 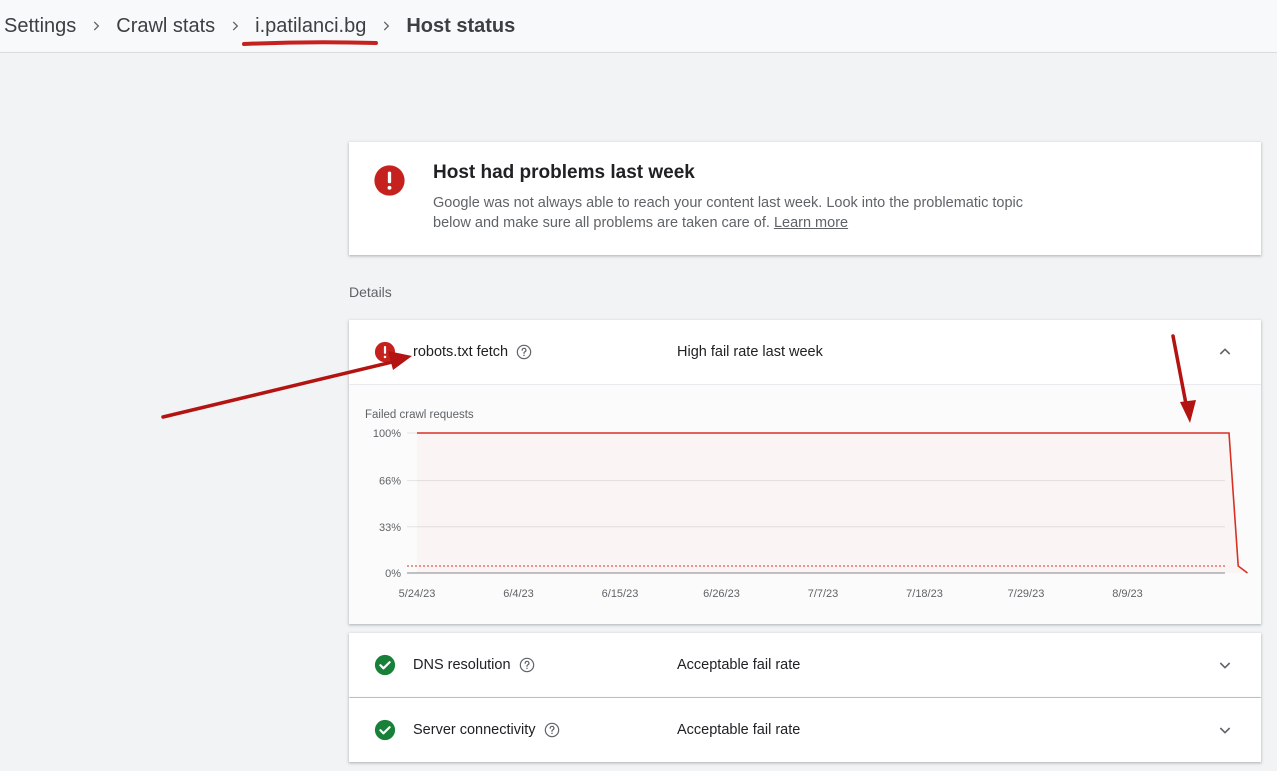 What do you see at coordinates (823, 594) in the screenshot?
I see `x-tick-label: 7/7/23` at bounding box center [823, 594].